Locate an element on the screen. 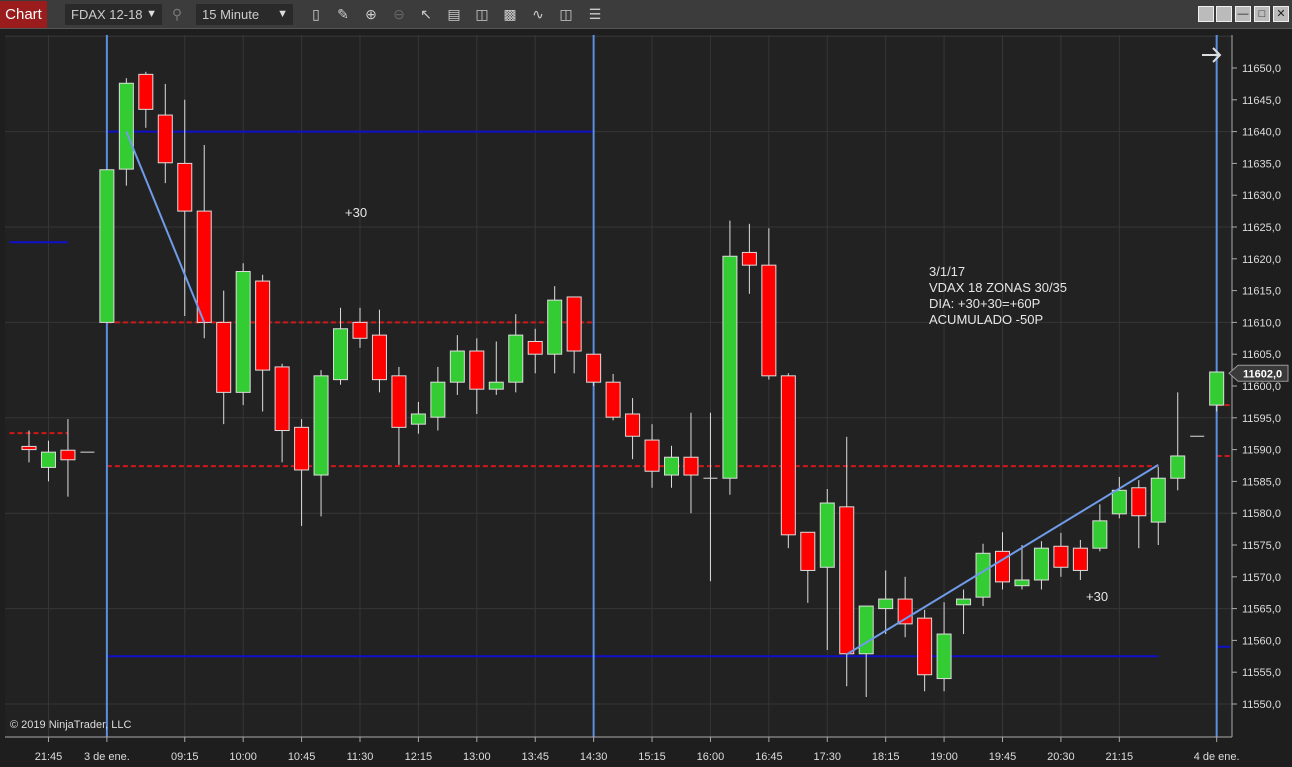 The image size is (1292, 767). instrument-selector: FDAX 12-18 ▼ is located at coordinates (113, 14).